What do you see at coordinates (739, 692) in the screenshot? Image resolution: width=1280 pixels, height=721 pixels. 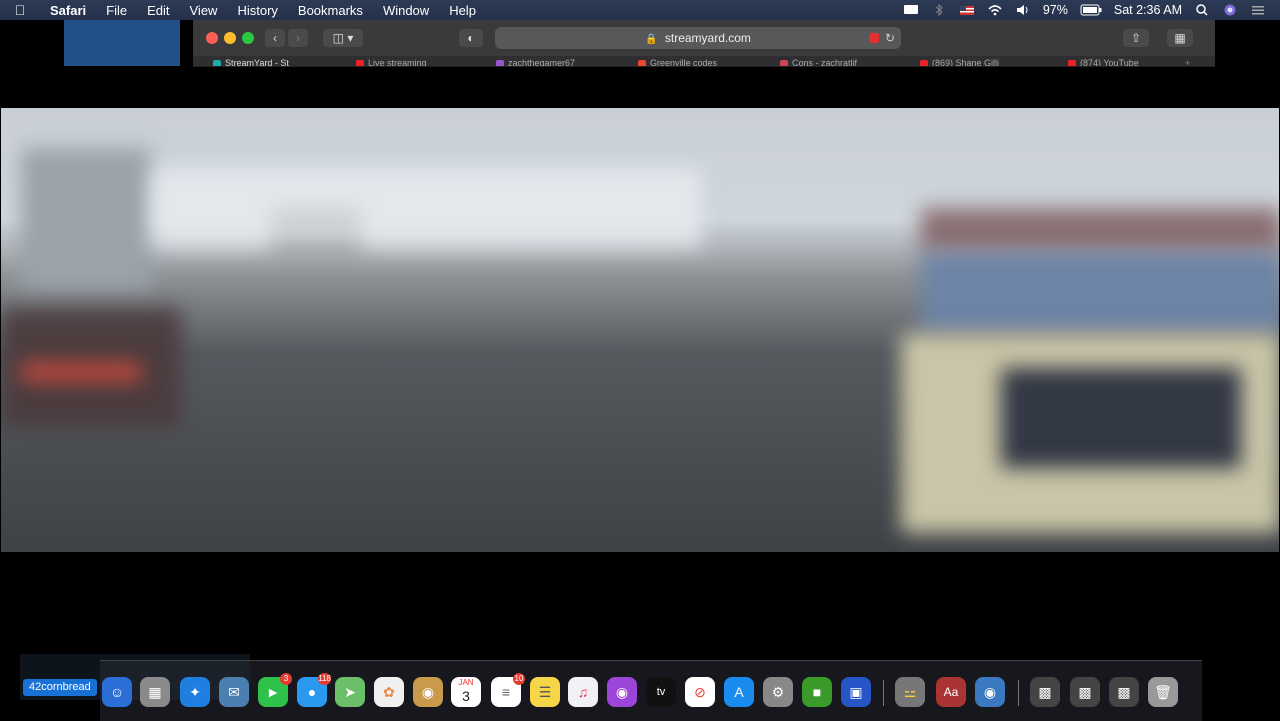 I see `app-store-icon: A` at bounding box center [739, 692].